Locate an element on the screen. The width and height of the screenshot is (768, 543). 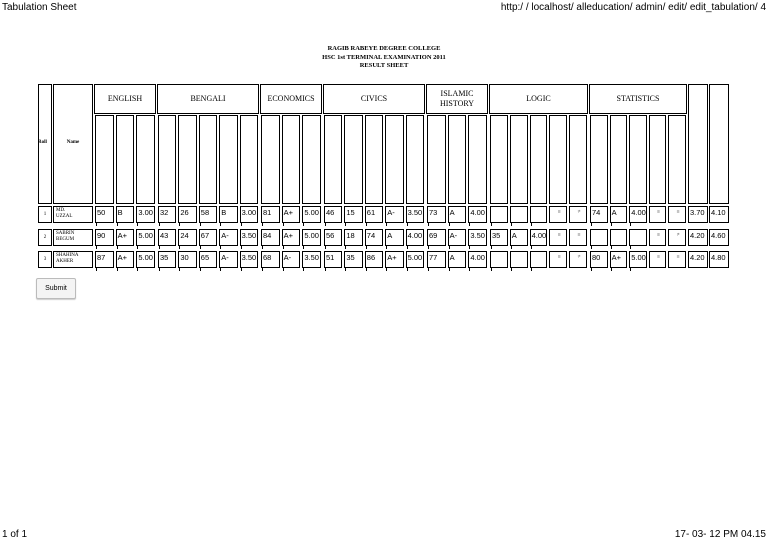
roll-value: 2 is located at coordinates (45, 237).